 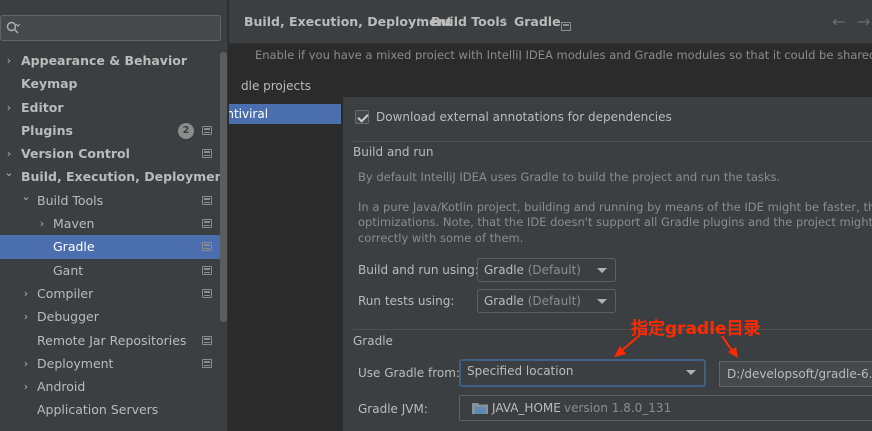 I want to click on tree-item-keymap: Keymap, so click(x=113, y=83).